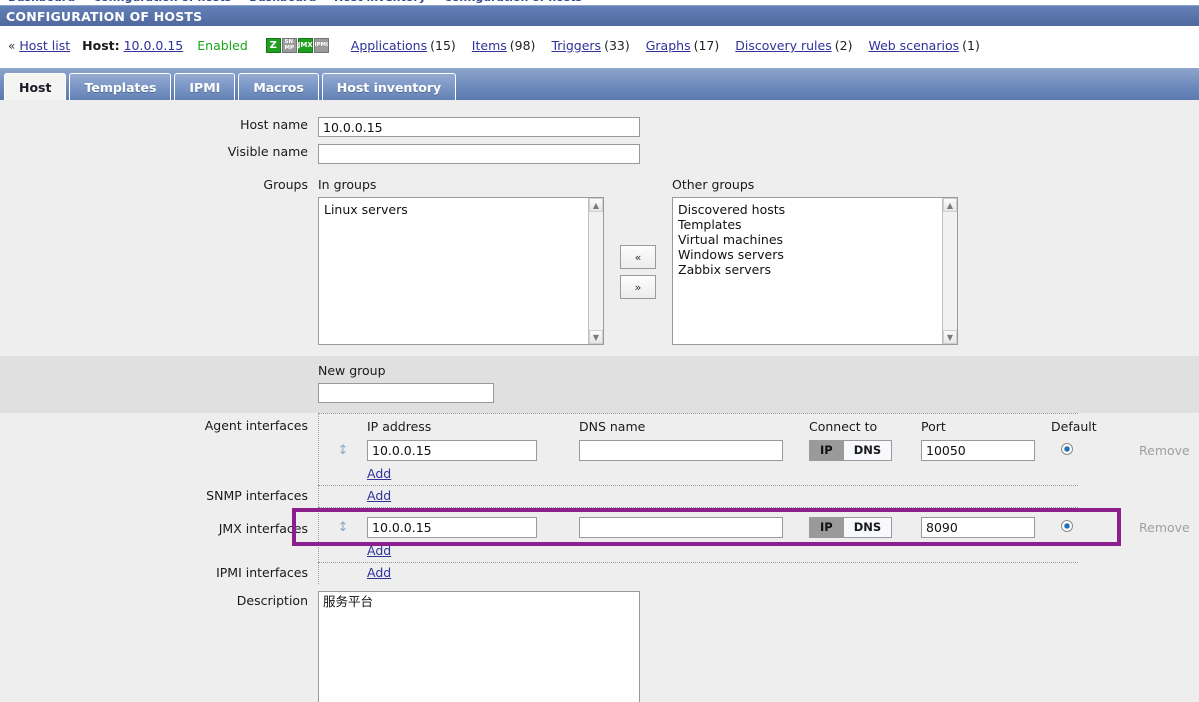 The width and height of the screenshot is (1199, 702). Describe the element at coordinates (461, 271) in the screenshot. I see `in-groups-listbox: Linux servers ▲ ▼` at that location.